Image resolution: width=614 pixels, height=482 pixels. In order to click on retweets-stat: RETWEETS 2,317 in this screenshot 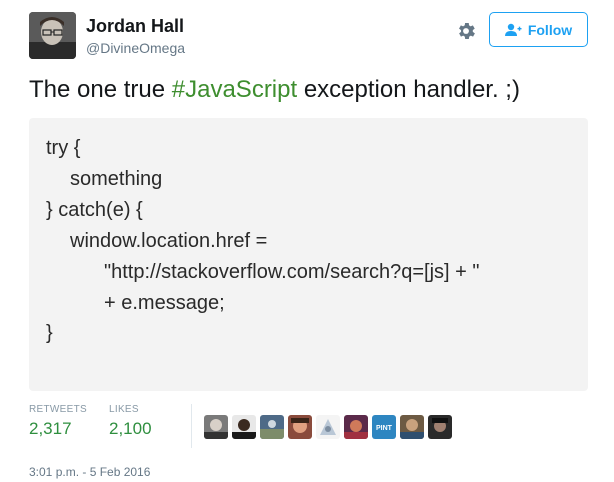, I will do `click(58, 421)`.